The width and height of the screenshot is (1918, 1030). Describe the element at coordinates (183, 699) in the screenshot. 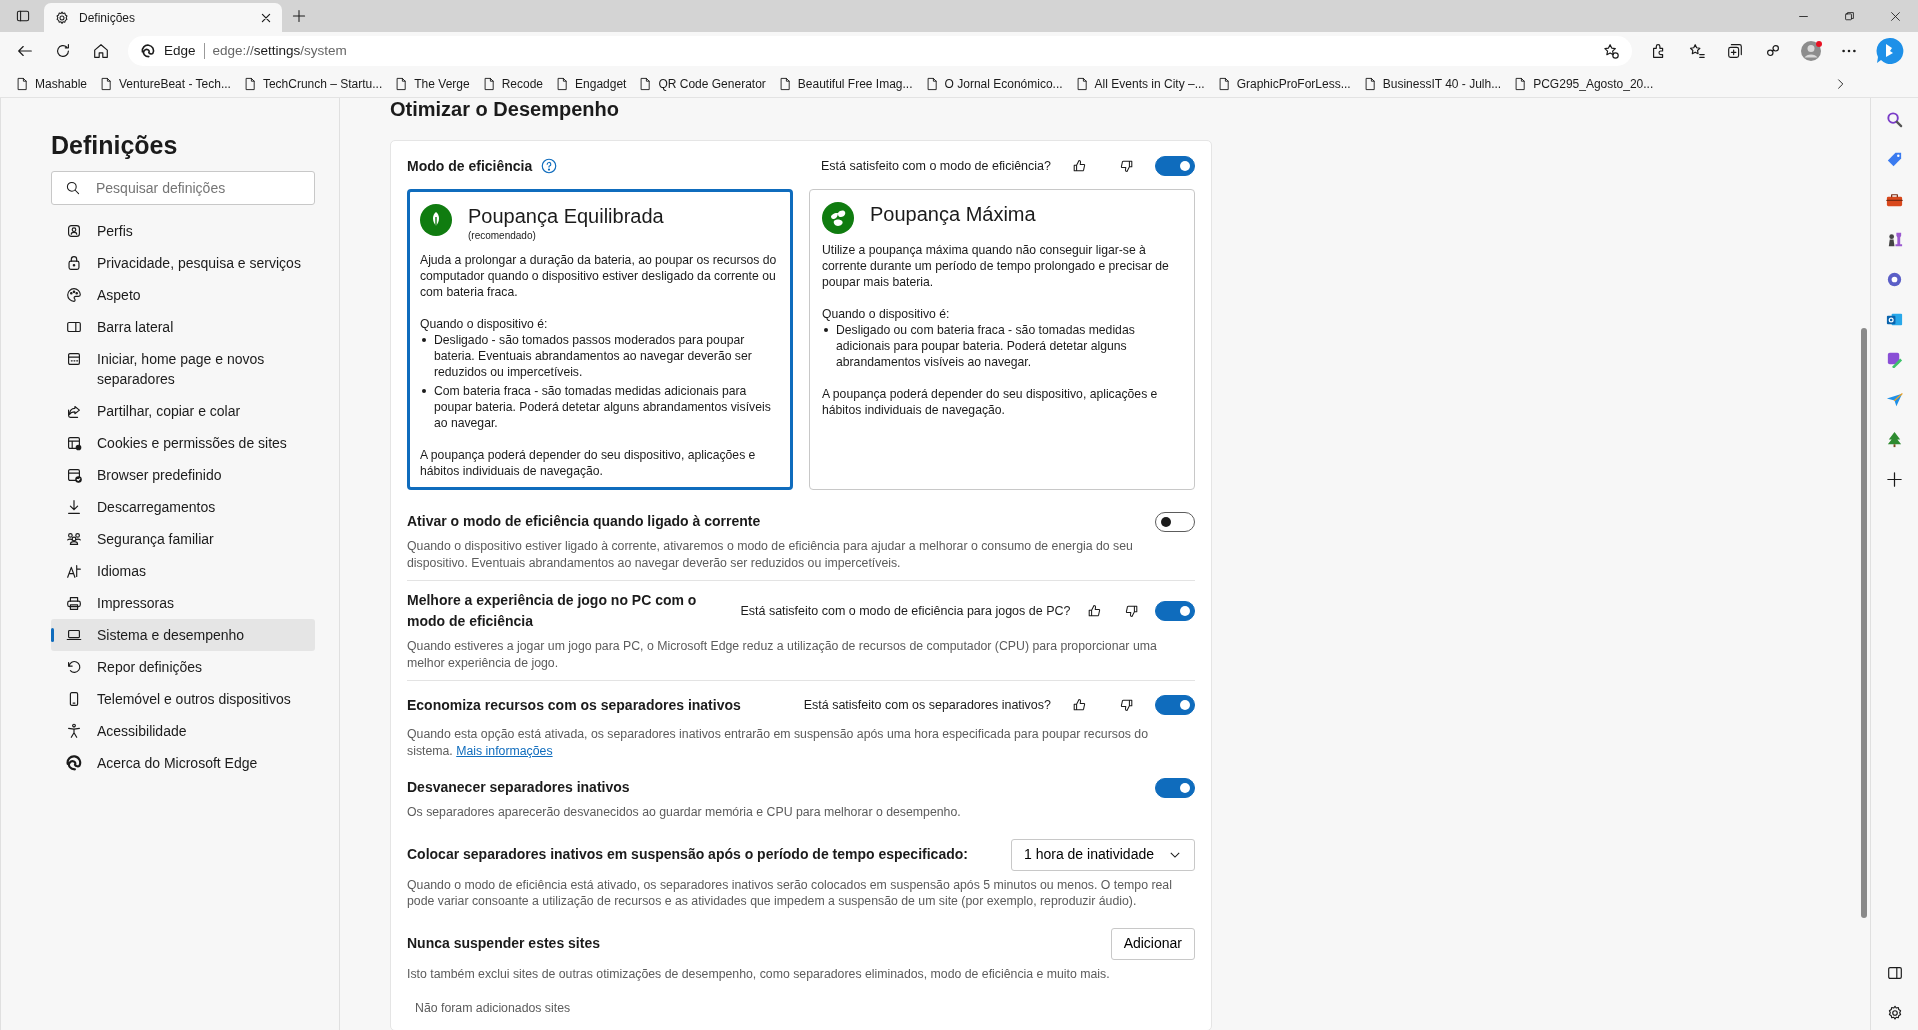

I see `sidebar-item: Telemóvel e outros dispositivos` at that location.